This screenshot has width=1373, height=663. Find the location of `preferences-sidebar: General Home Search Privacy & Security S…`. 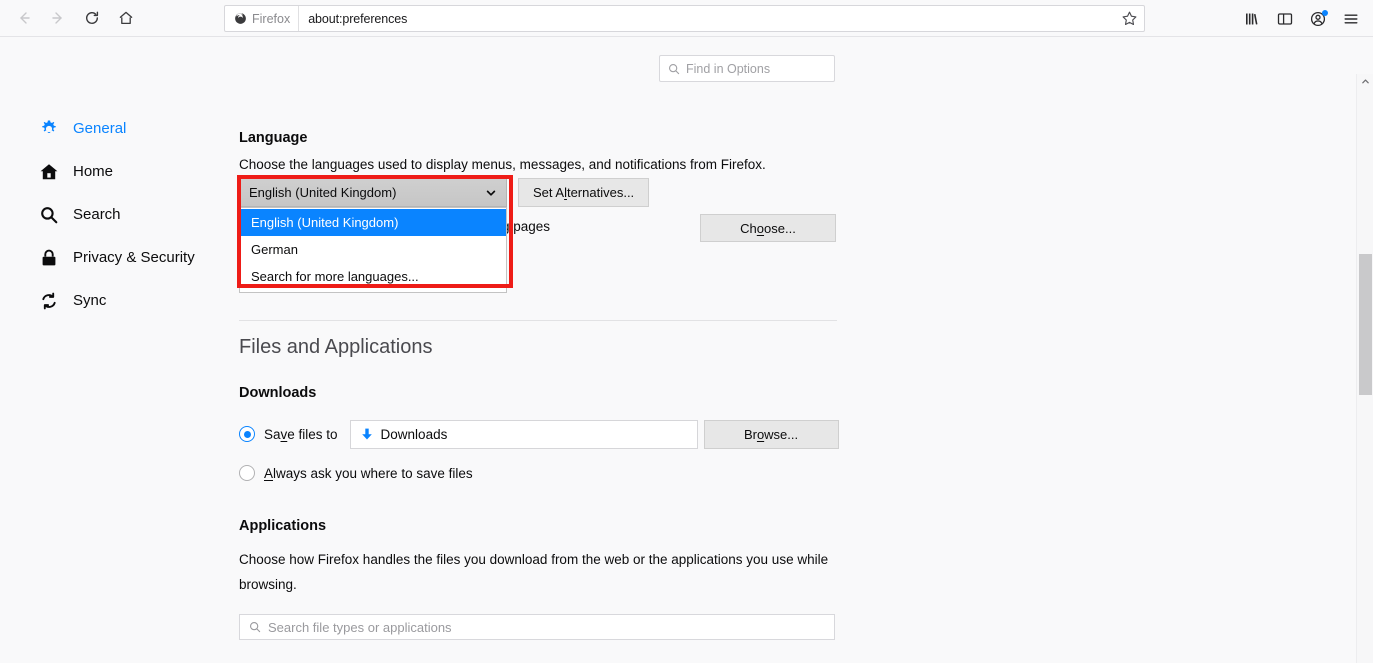

preferences-sidebar: General Home Search Privacy & Security S… is located at coordinates (110, 214).